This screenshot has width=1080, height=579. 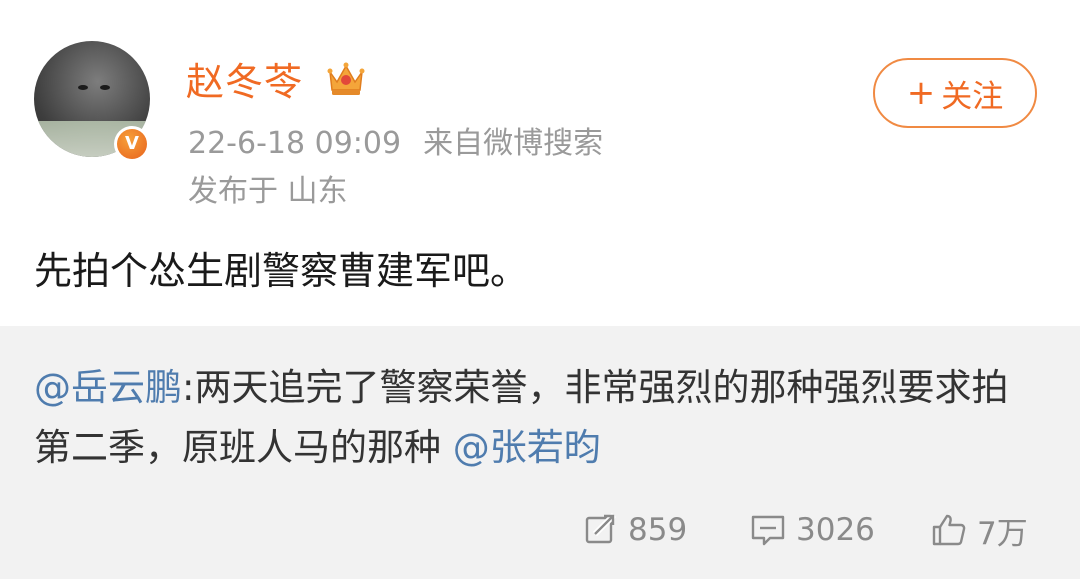 What do you see at coordinates (768, 530) in the screenshot?
I see `comment-icon` at bounding box center [768, 530].